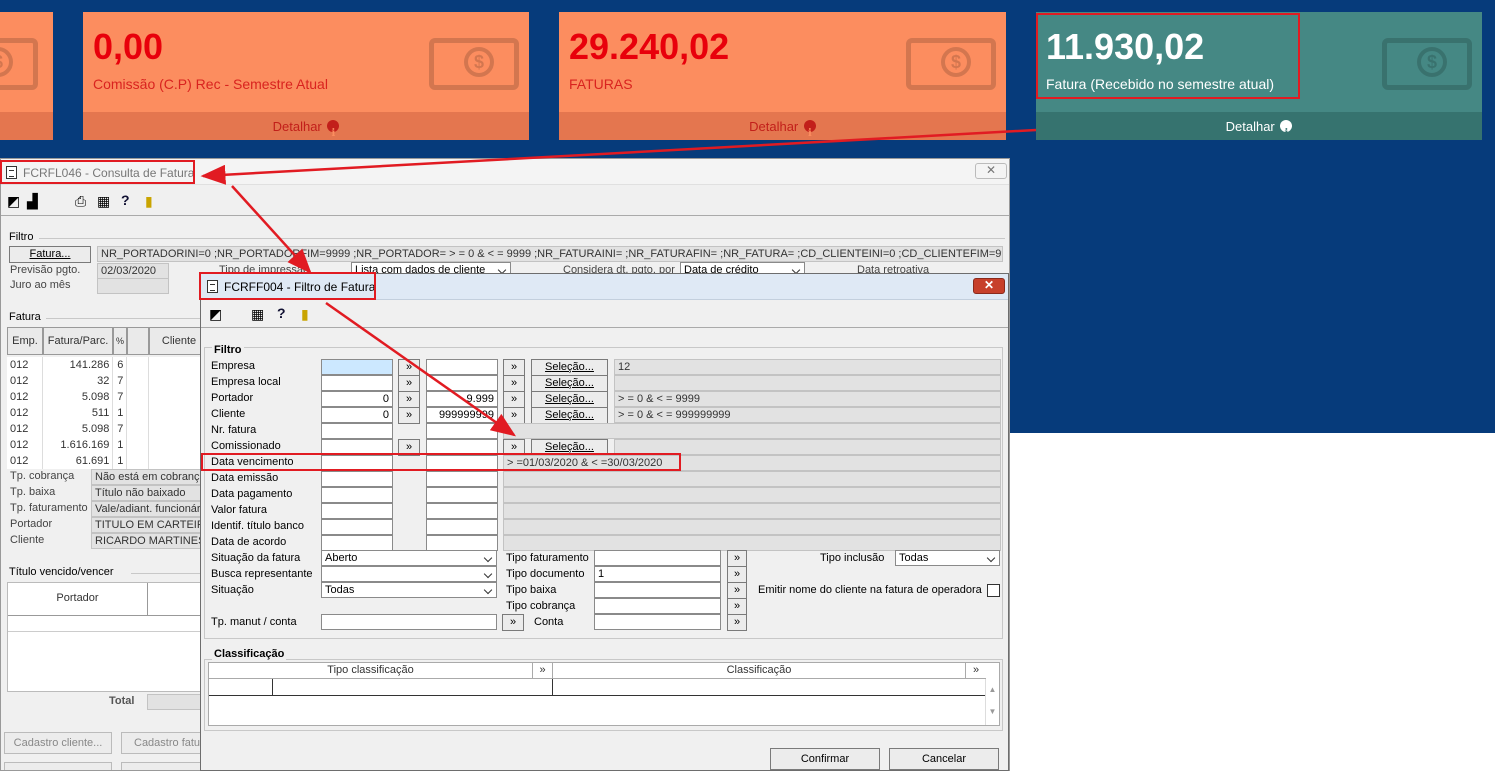 This screenshot has height=771, width=1495. Describe the element at coordinates (737, 622) in the screenshot. I see `conta-arrow-button: »` at that location.